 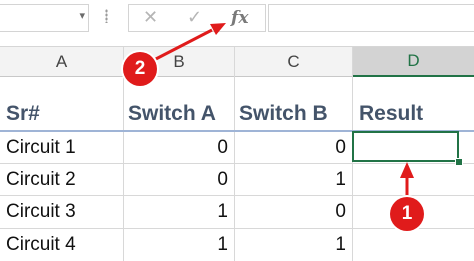 What do you see at coordinates (407, 214) in the screenshot?
I see `callout-badge-1: 1` at bounding box center [407, 214].